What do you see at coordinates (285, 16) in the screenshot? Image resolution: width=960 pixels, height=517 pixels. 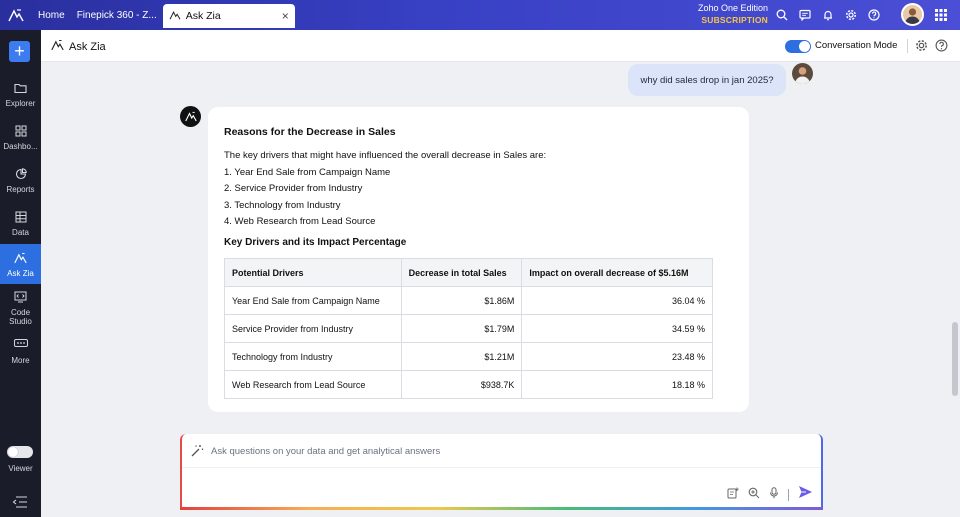 I see `close-icon: ×` at bounding box center [285, 16].